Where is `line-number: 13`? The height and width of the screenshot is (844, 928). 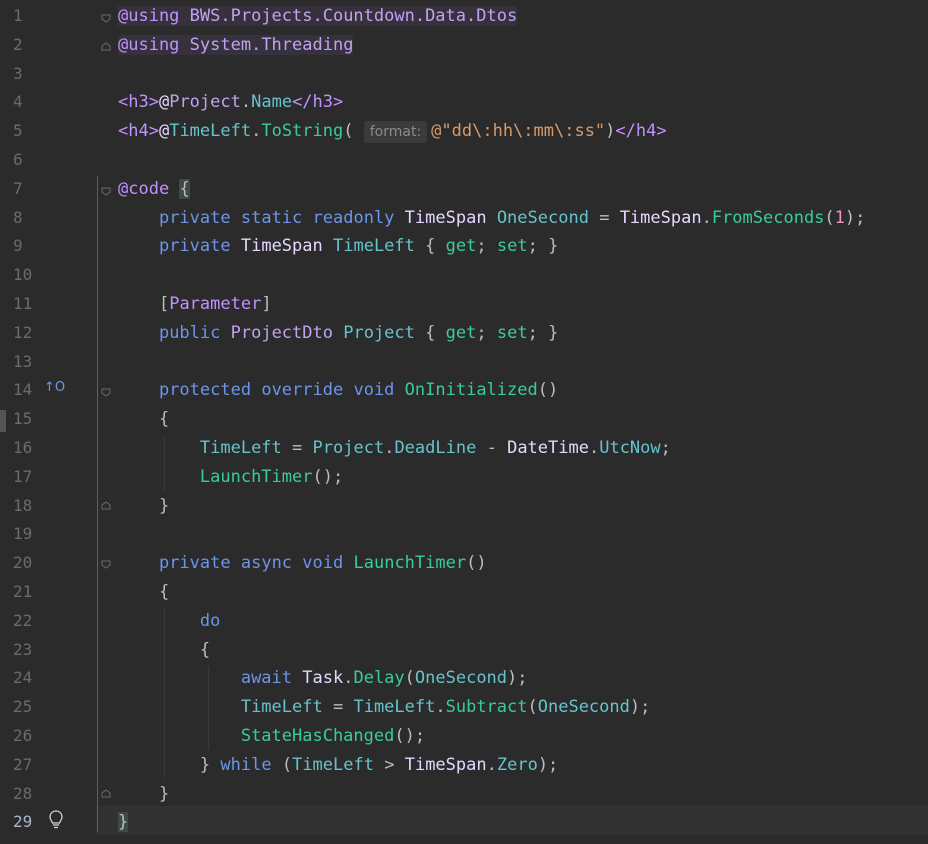 line-number: 13 is located at coordinates (27, 362).